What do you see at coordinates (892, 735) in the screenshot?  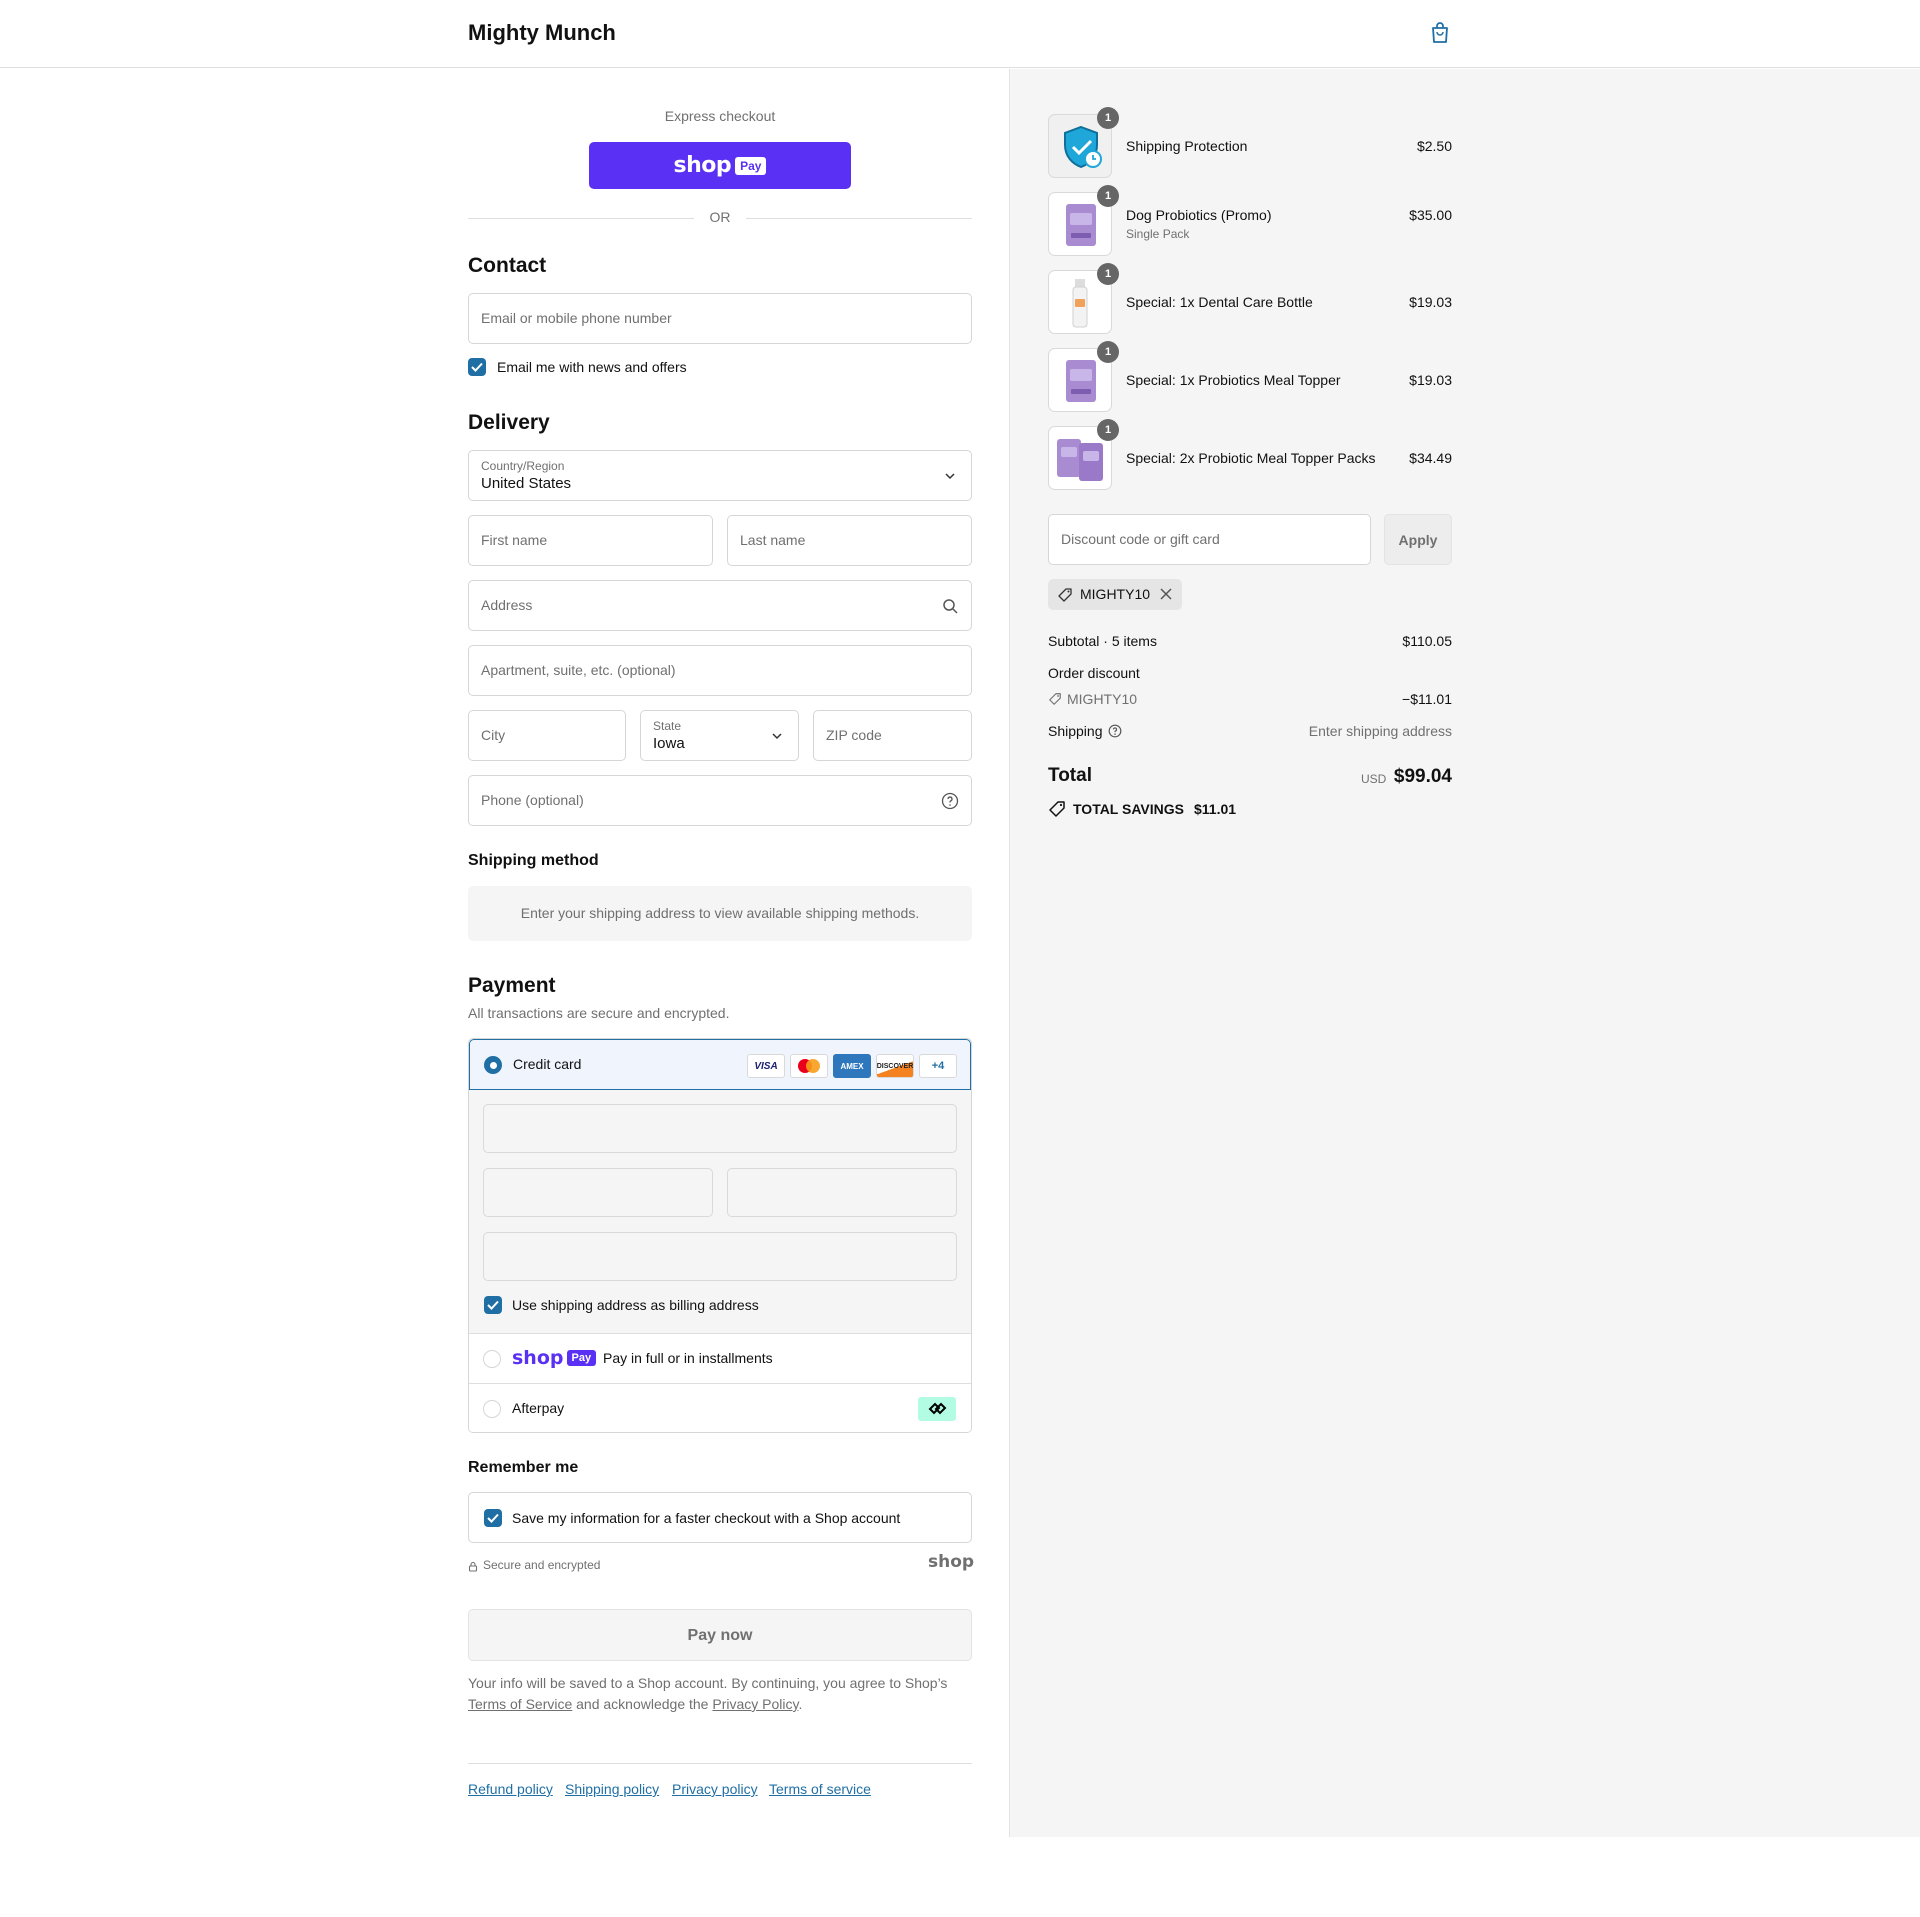 I see `zip-field: ZIP code` at bounding box center [892, 735].